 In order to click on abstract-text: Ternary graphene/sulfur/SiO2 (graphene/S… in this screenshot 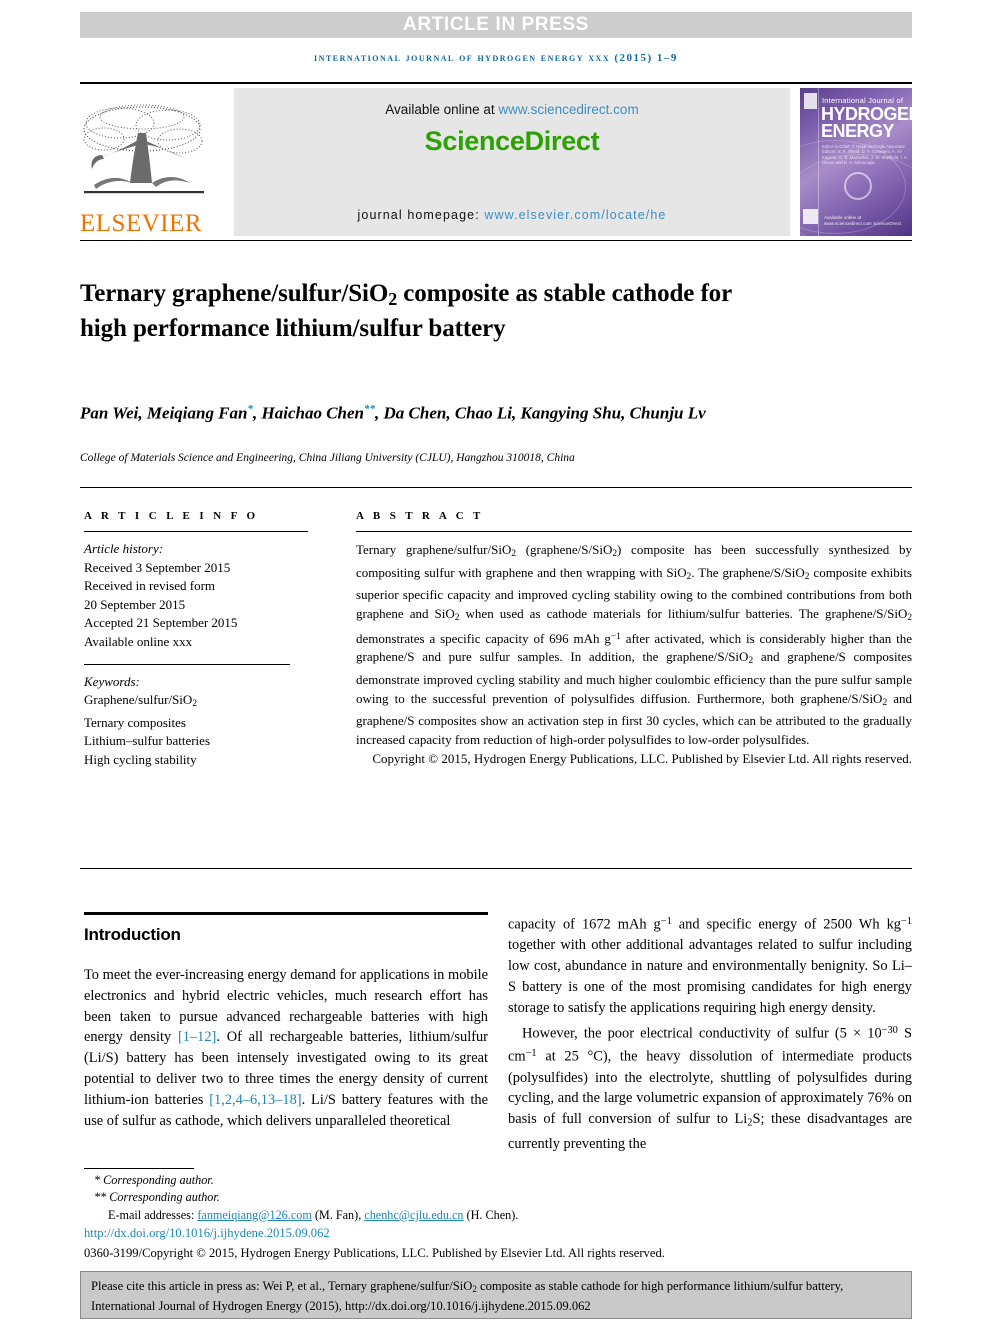, I will do `click(634, 644)`.